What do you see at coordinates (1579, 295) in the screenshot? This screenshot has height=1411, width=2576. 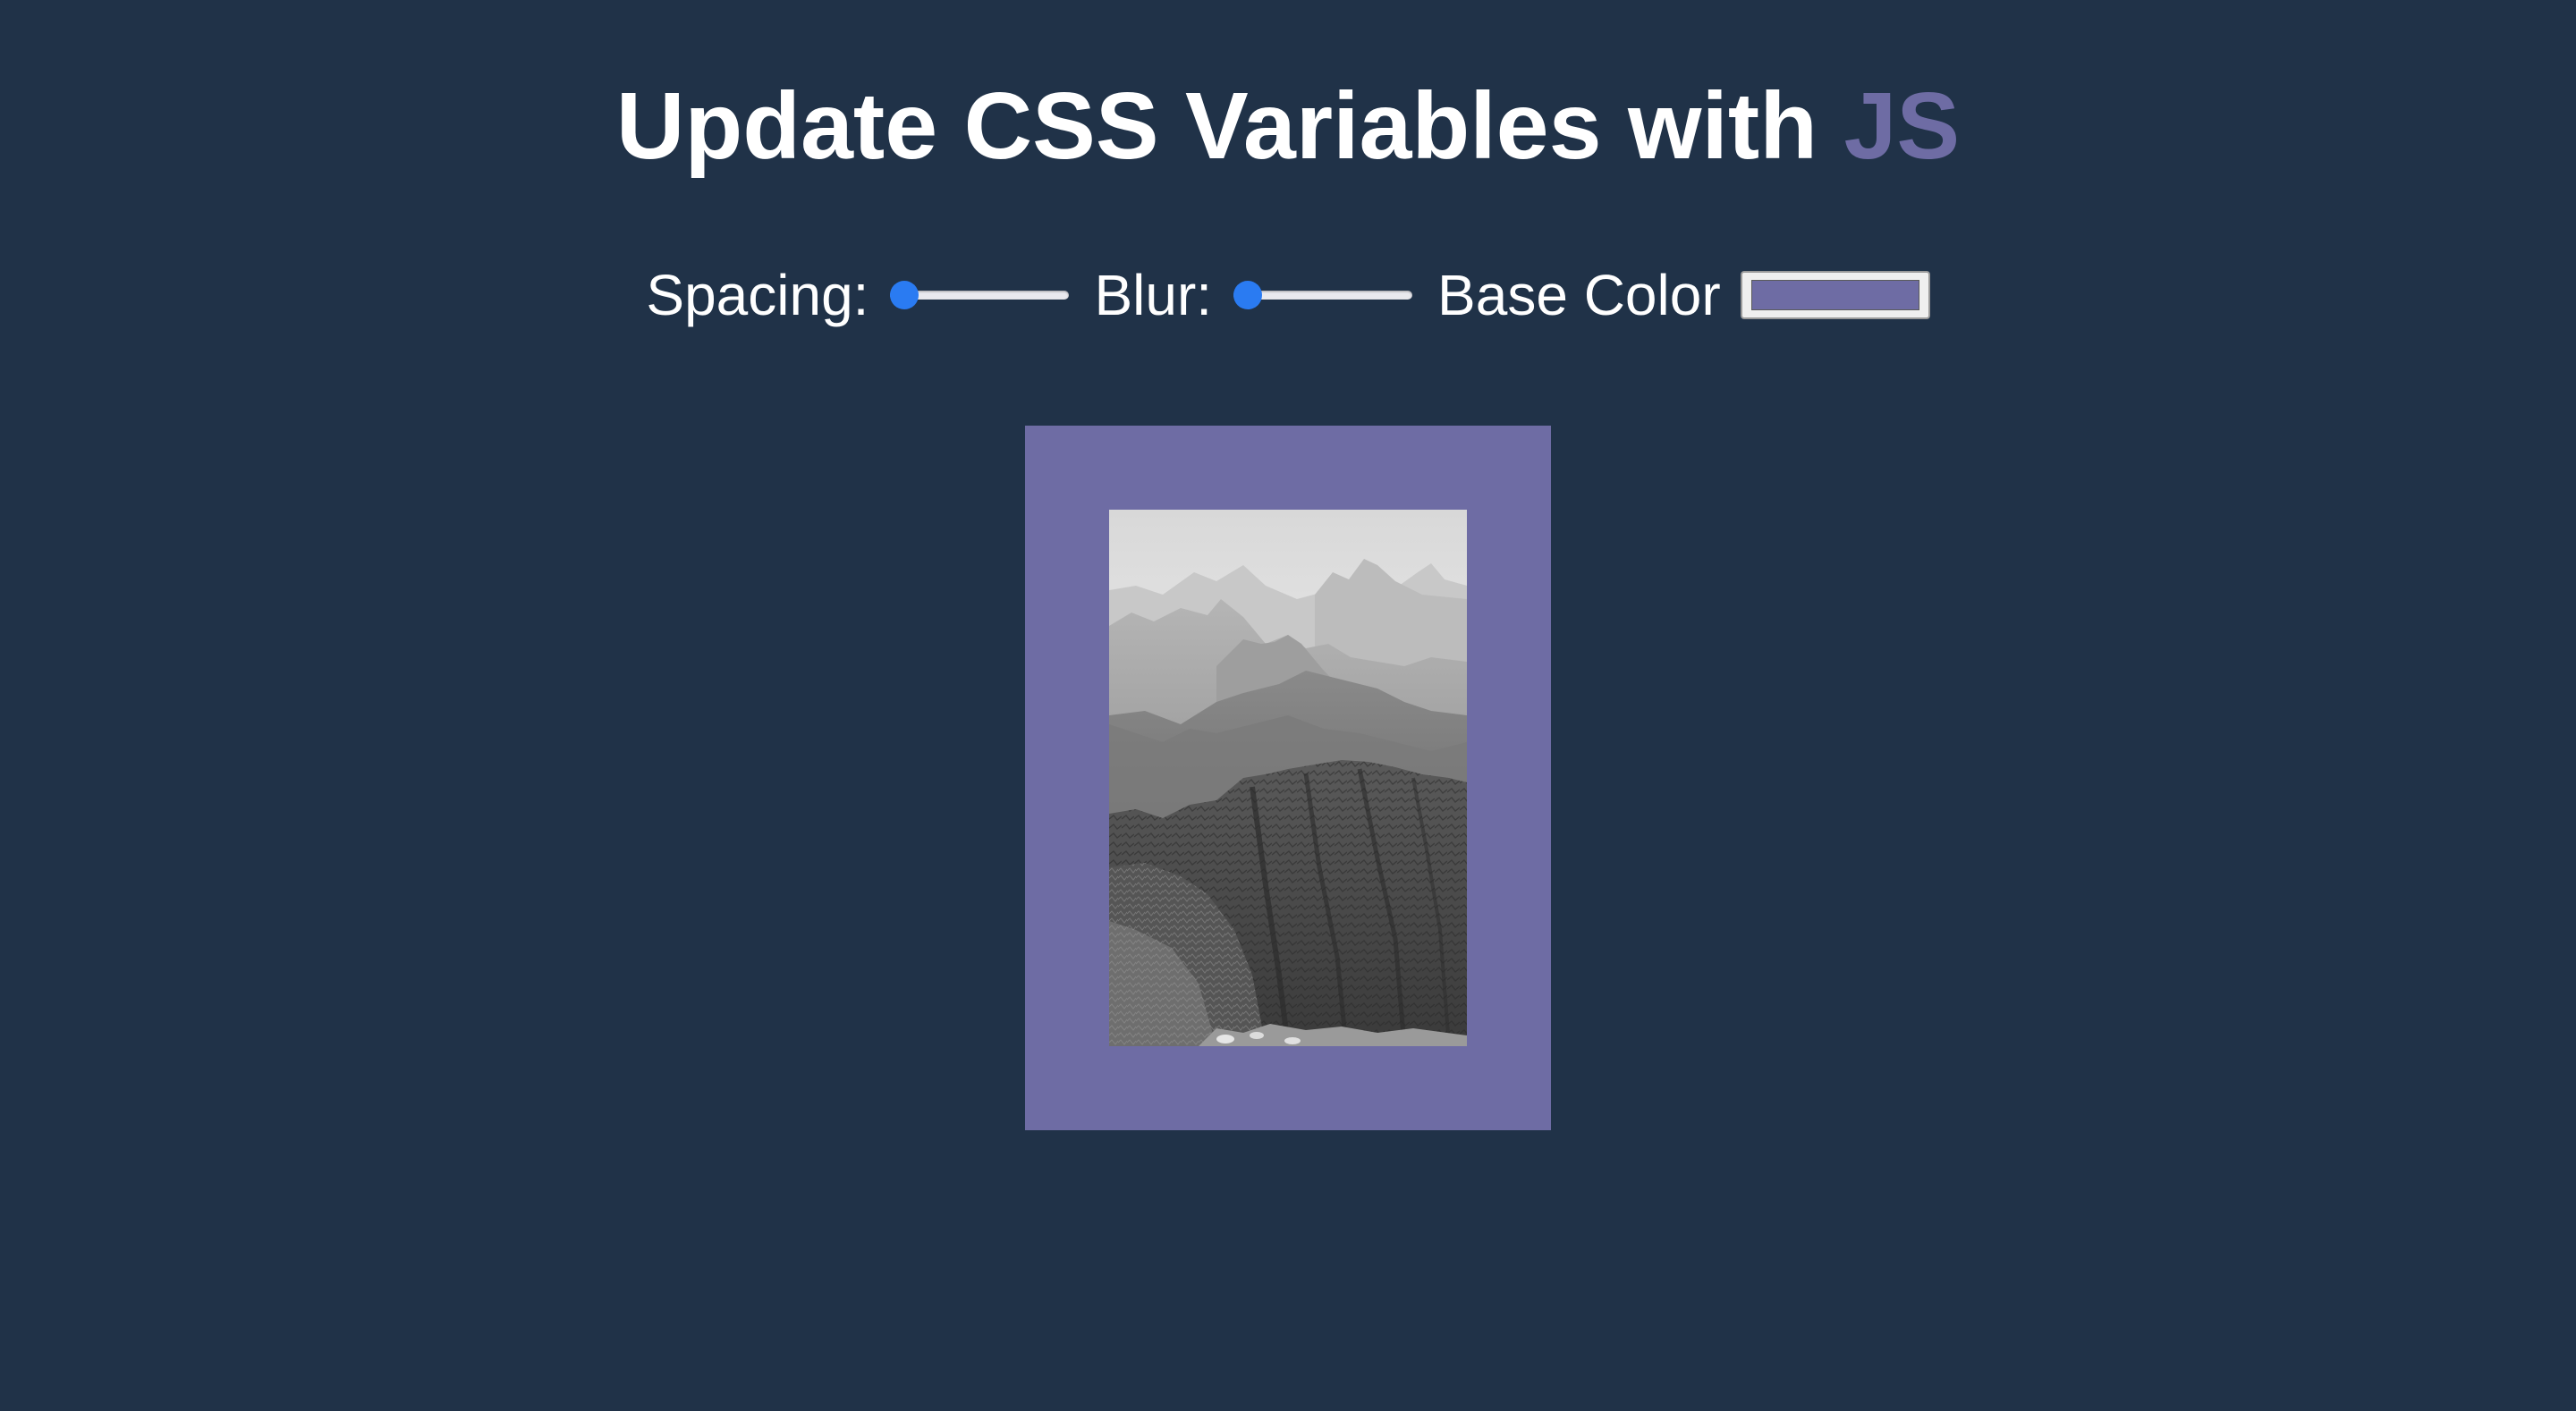 I see `base-color-label: Base Color` at bounding box center [1579, 295].